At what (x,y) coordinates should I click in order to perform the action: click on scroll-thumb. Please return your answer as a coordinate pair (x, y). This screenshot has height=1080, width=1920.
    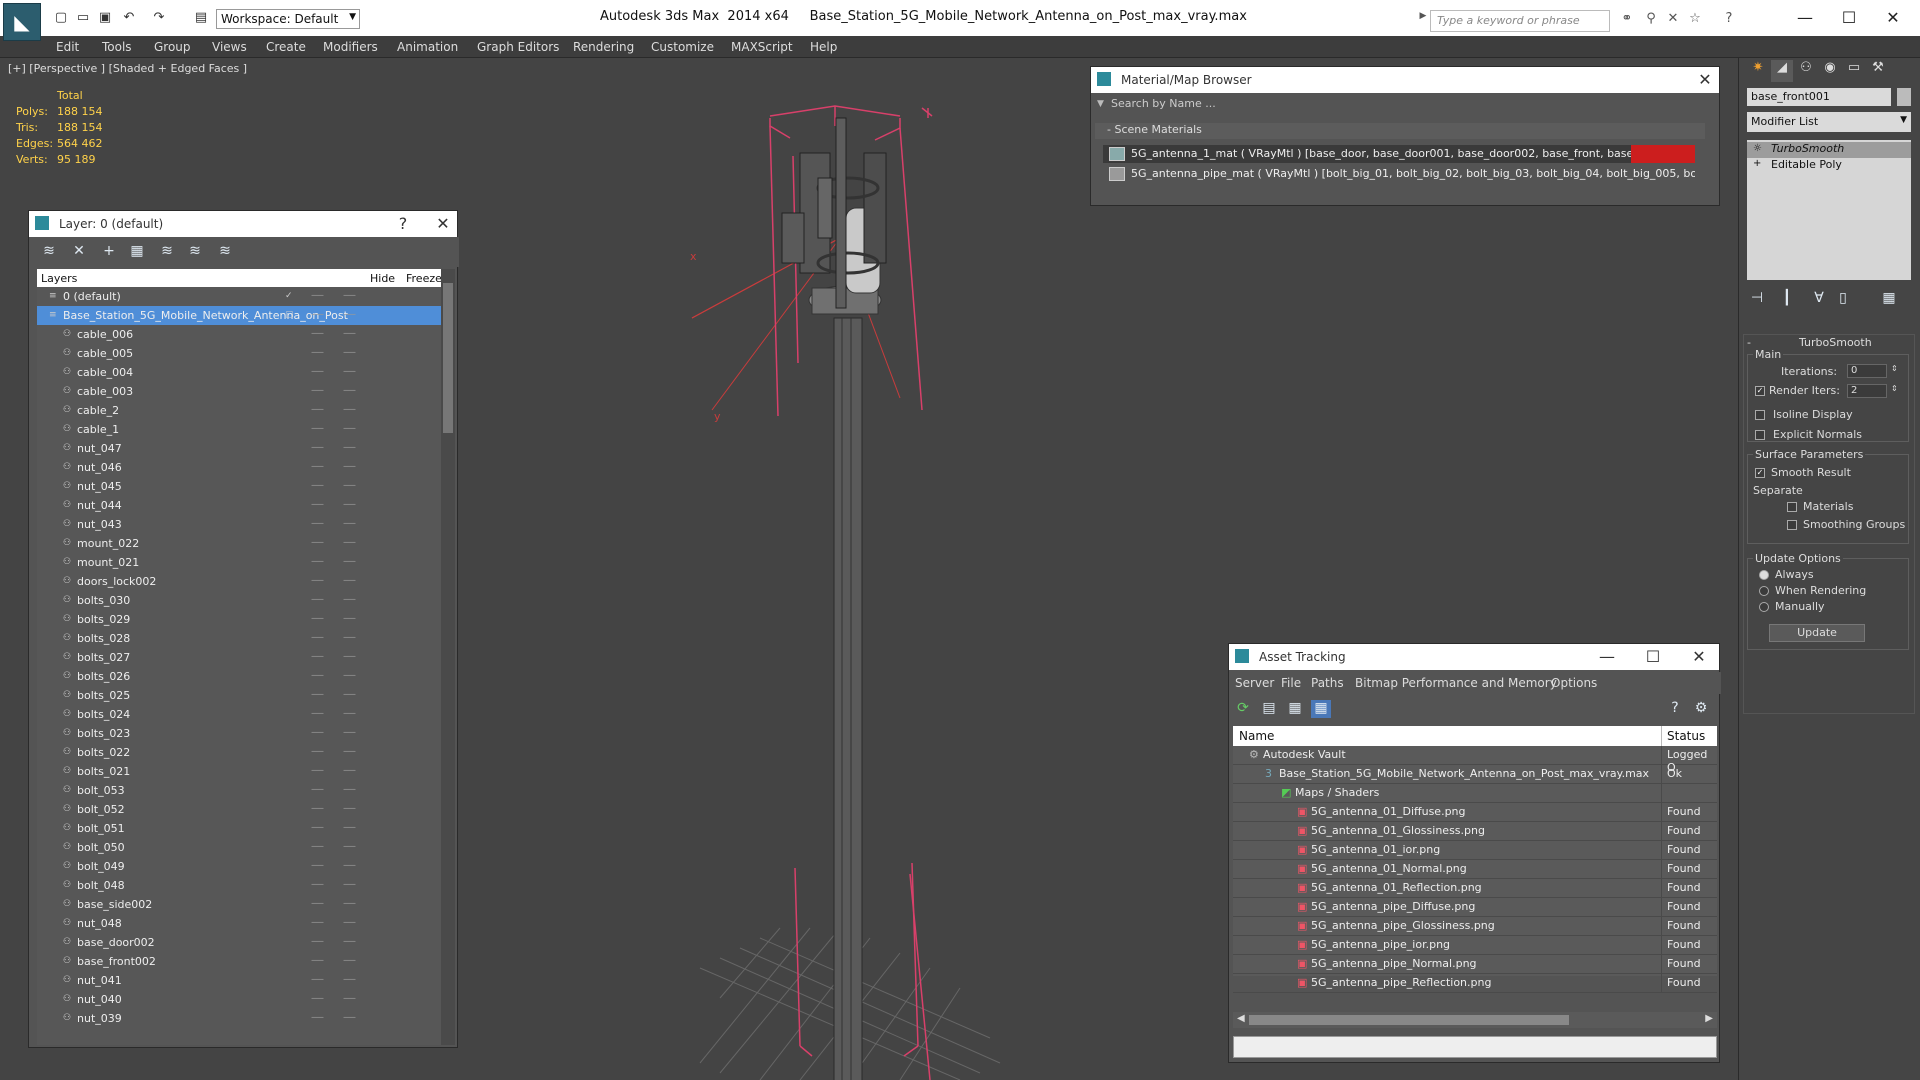
    Looking at the image, I should click on (448, 358).